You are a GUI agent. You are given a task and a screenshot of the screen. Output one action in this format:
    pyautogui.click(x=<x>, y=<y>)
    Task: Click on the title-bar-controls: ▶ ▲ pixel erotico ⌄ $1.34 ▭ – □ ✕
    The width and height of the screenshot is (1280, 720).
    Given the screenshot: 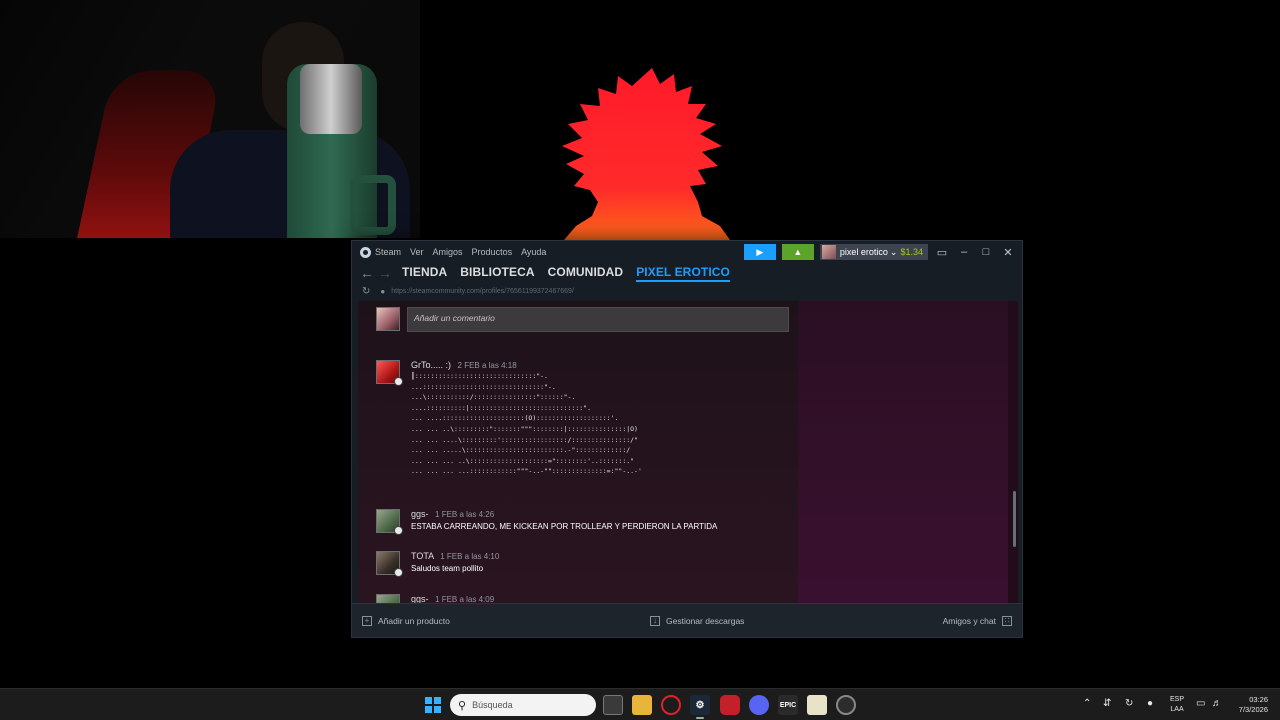 What is the action you would take?
    pyautogui.click(x=879, y=252)
    